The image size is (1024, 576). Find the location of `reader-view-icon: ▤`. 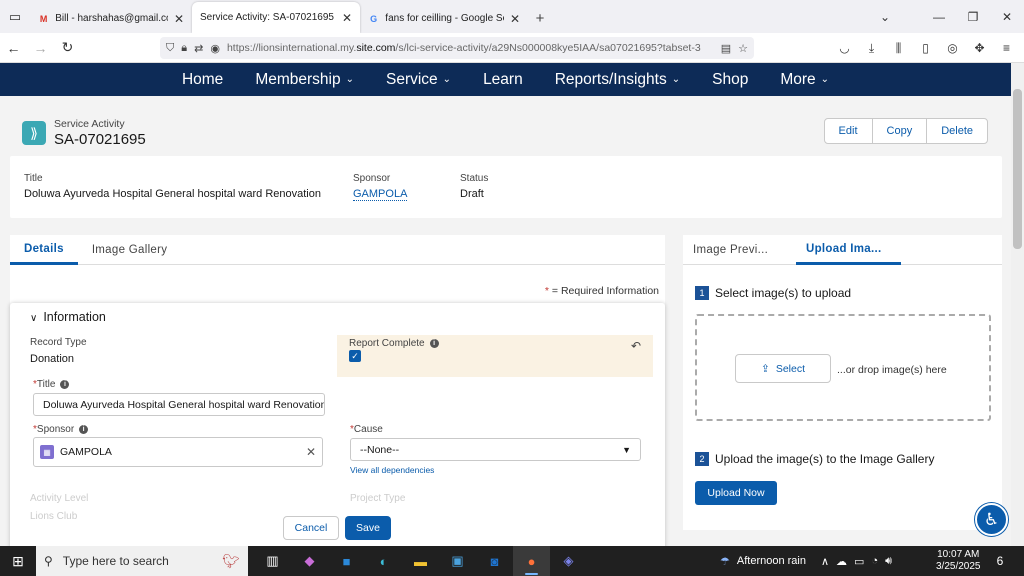

reader-view-icon: ▤ is located at coordinates (726, 48).